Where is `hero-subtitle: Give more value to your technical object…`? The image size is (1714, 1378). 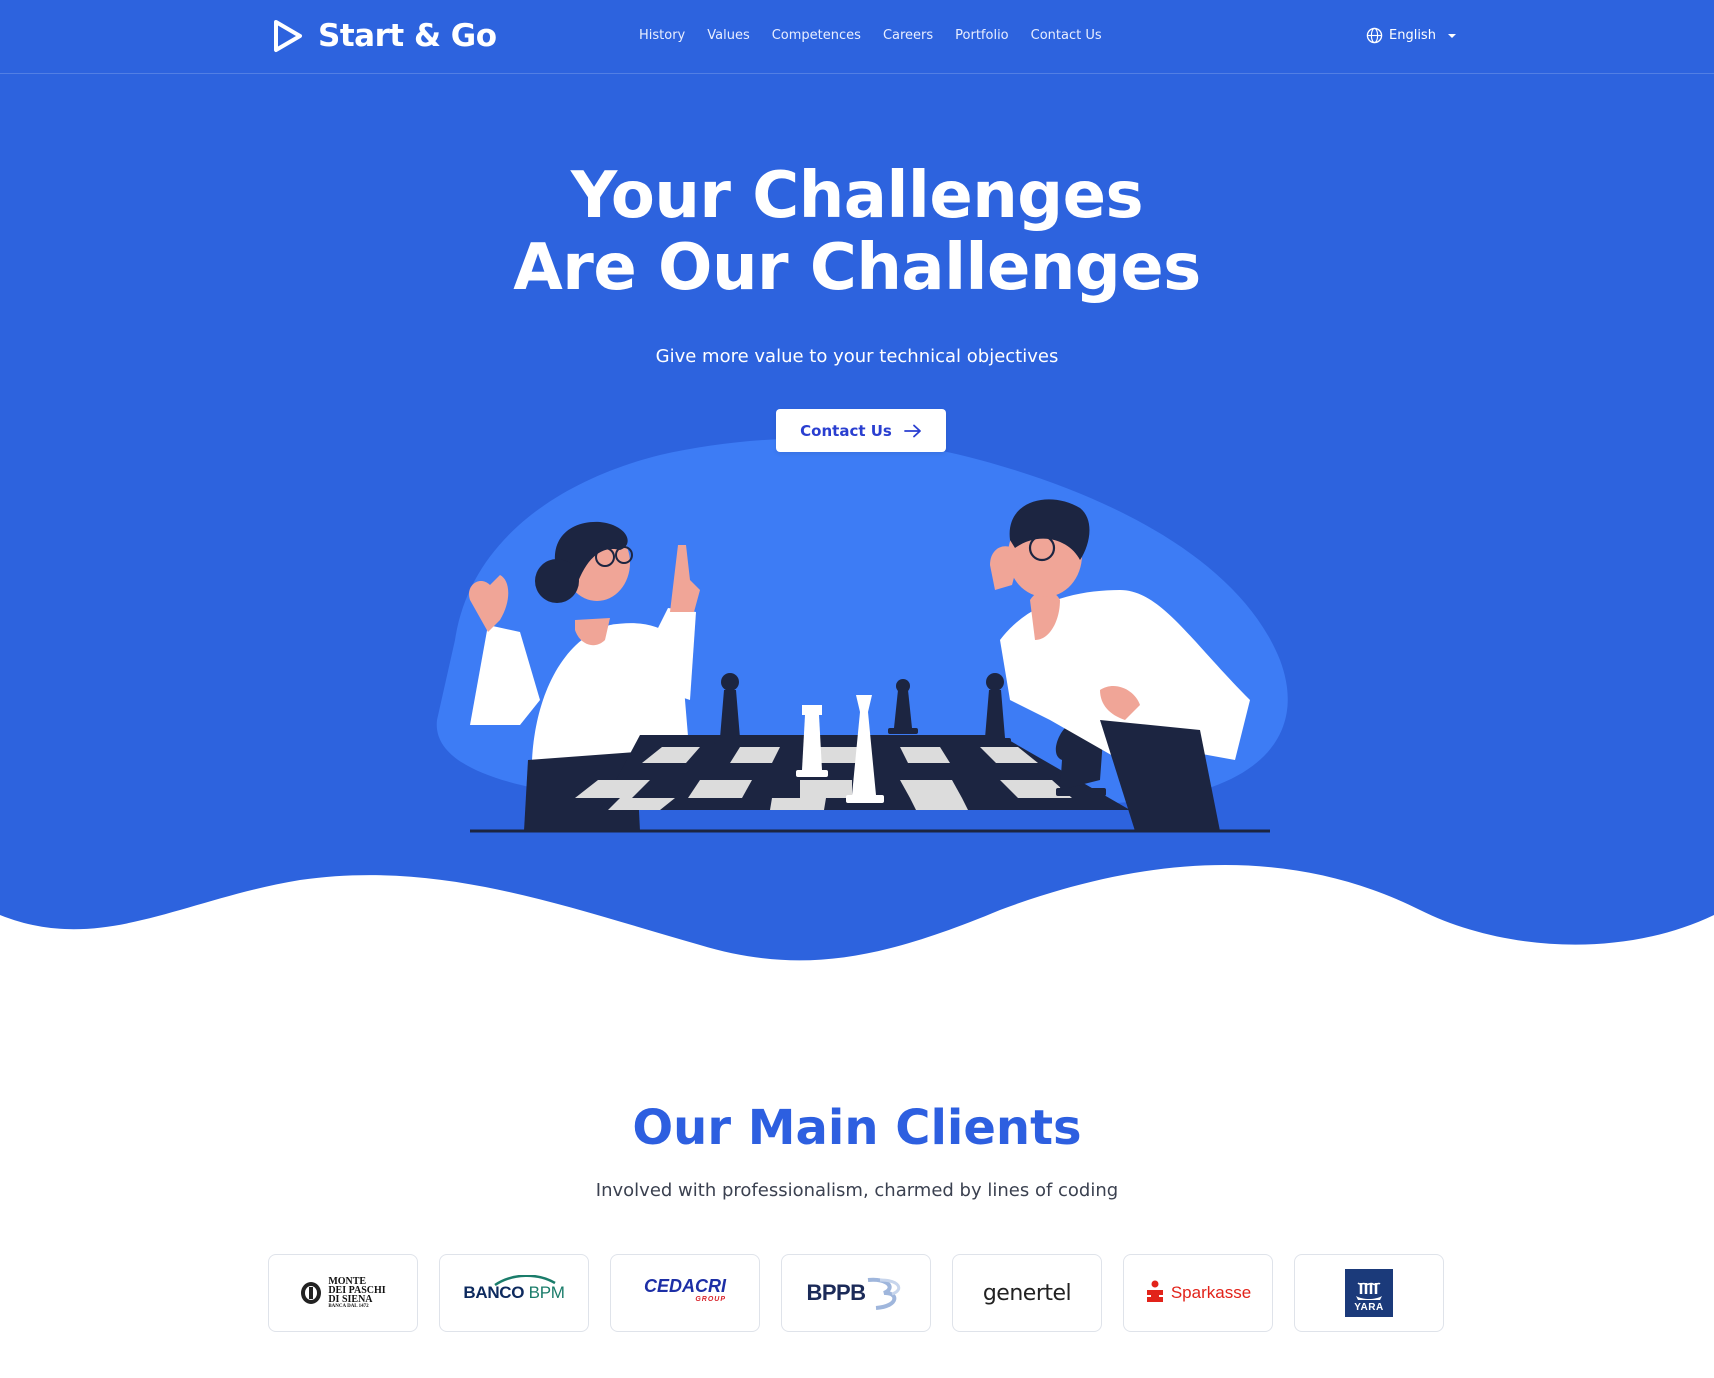
hero-subtitle: Give more value to your technical object… is located at coordinates (857, 356).